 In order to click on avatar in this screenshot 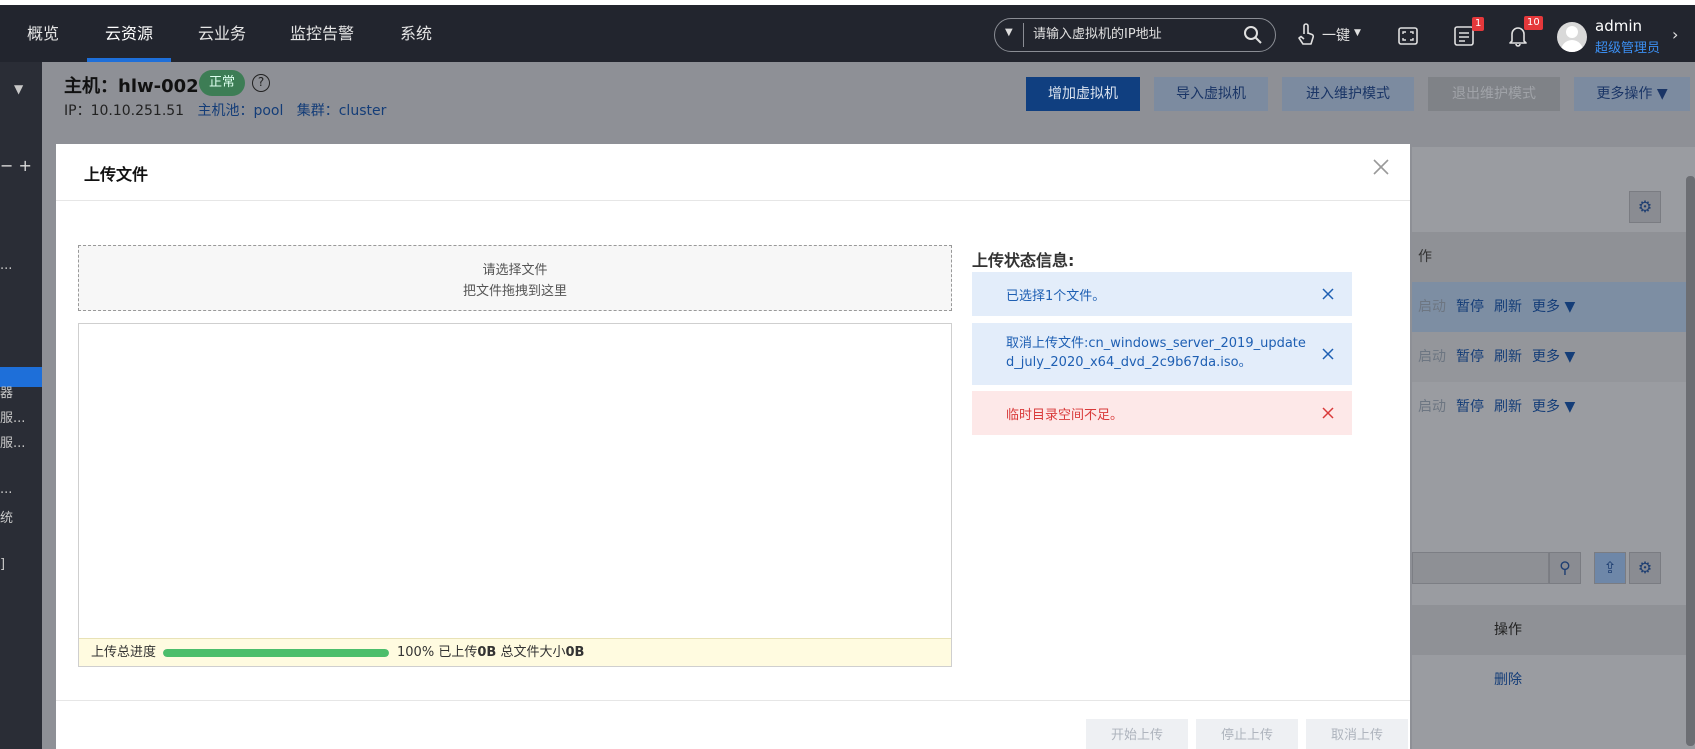, I will do `click(1572, 37)`.